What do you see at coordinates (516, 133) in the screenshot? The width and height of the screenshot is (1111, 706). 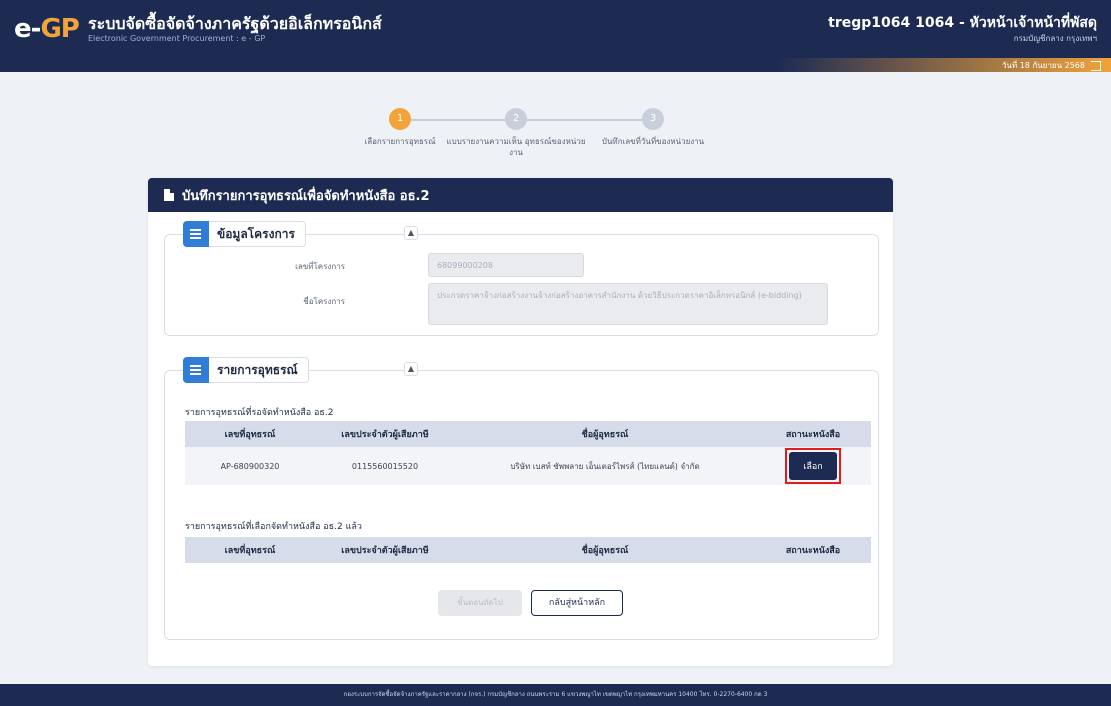 I see `step-2: 2 แบบรายงานความเห็น อุทธรณ์ของหน่วยงาน` at bounding box center [516, 133].